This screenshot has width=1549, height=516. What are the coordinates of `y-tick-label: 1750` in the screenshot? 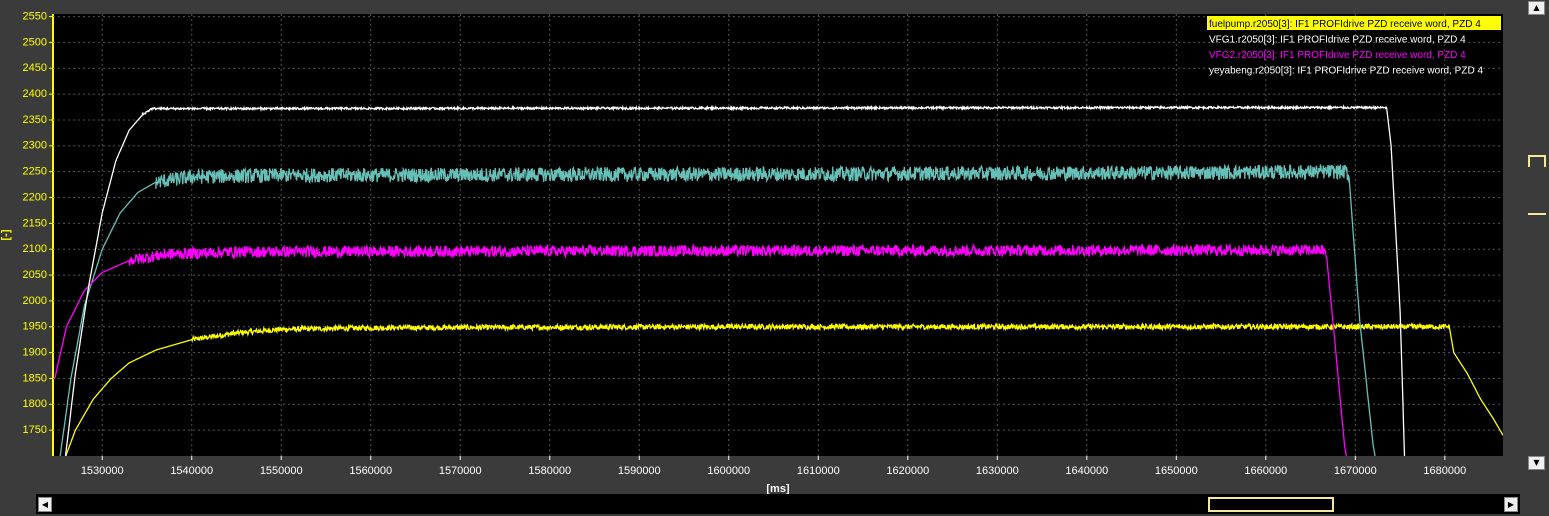 It's located at (35, 430).